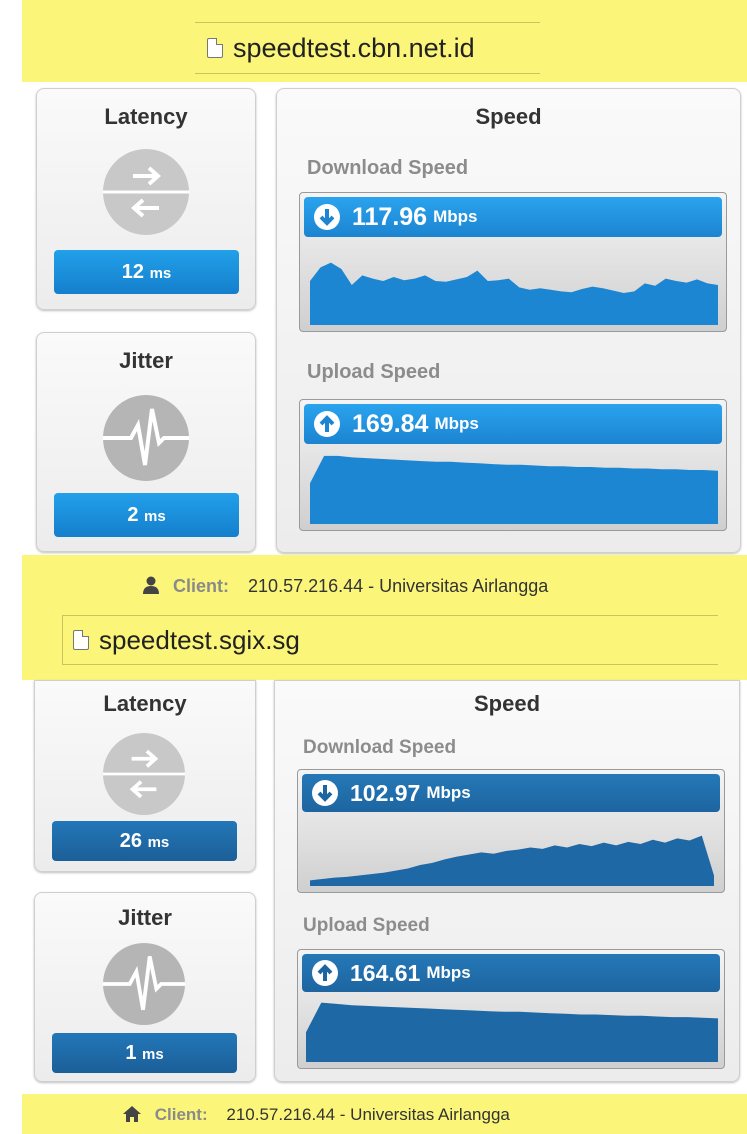  I want to click on upload-value-bar: 169.84 Mbps, so click(513, 424).